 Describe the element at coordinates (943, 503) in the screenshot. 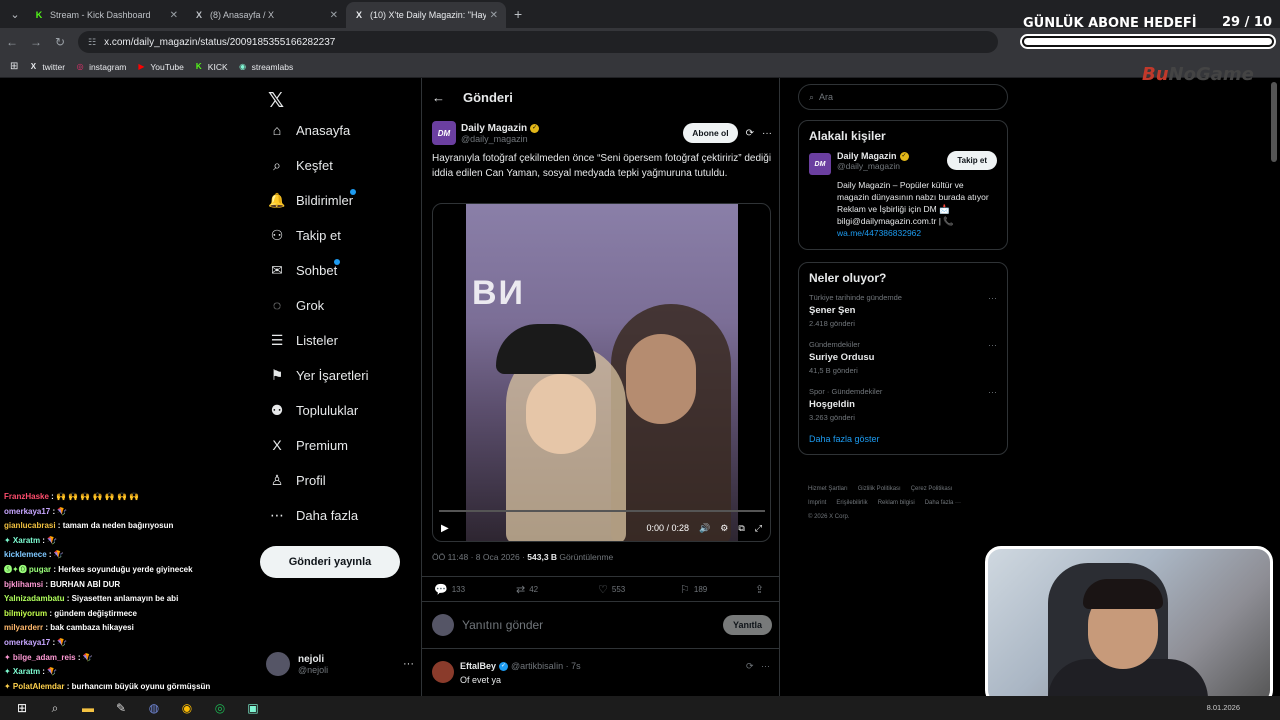

I see `footer-link: Daha fazla ···` at that location.